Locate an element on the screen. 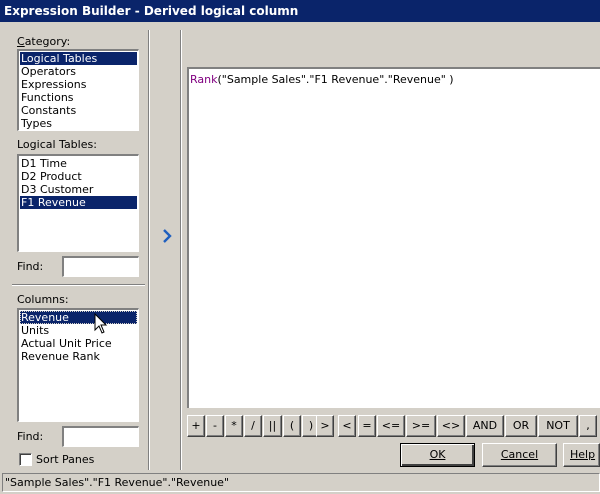 The width and height of the screenshot is (600, 494). op-or-button: OR is located at coordinates (521, 426).